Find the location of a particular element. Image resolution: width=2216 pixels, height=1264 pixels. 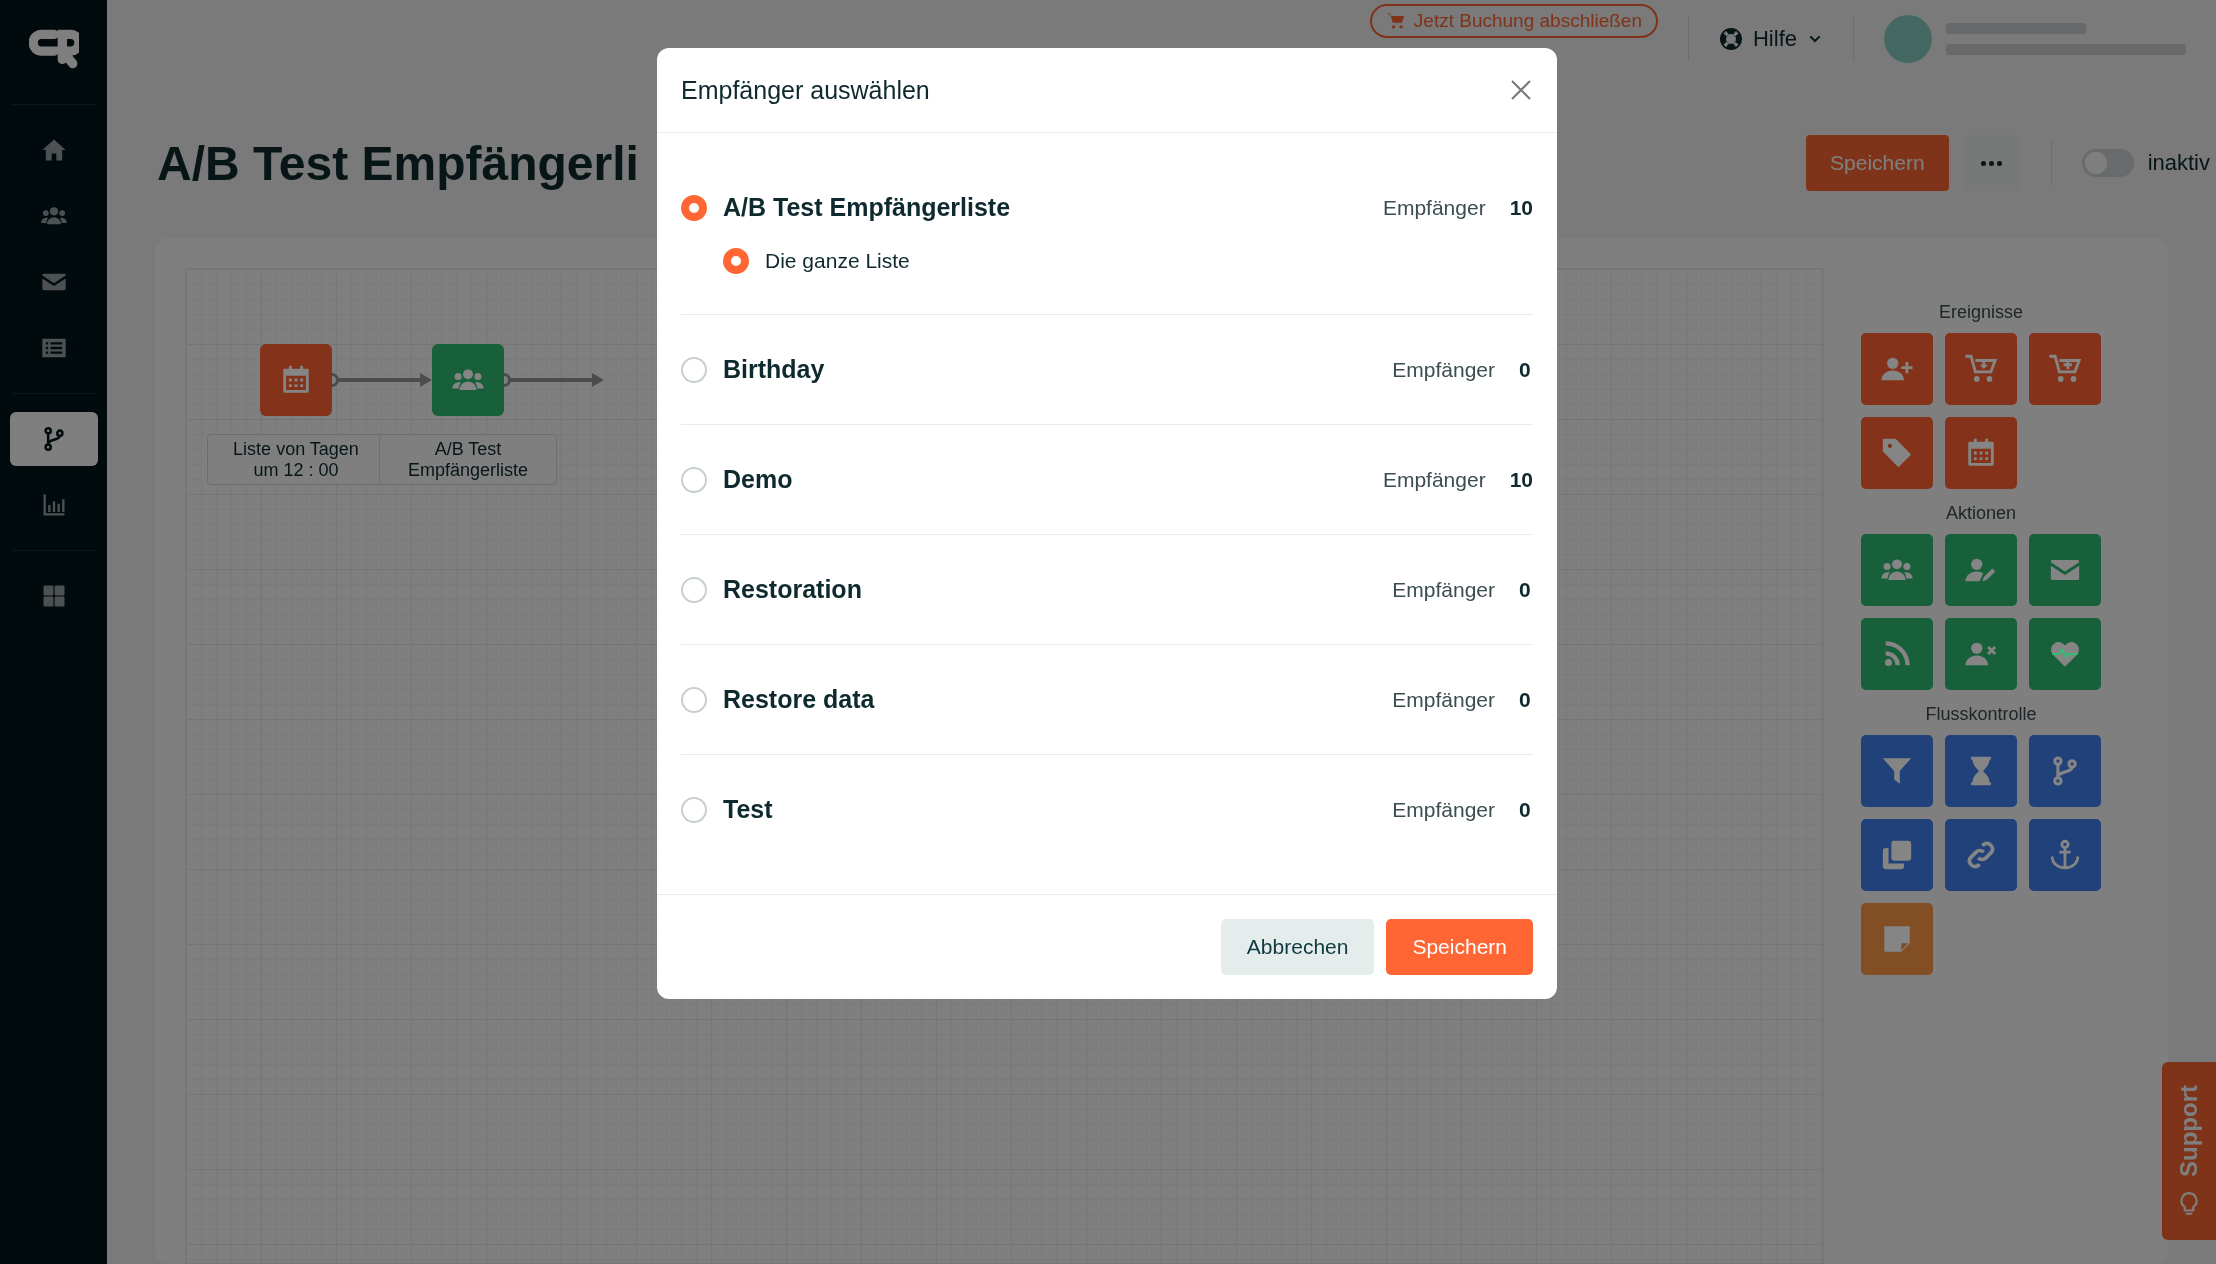

help-menu: Hilfe is located at coordinates (1775, 39).